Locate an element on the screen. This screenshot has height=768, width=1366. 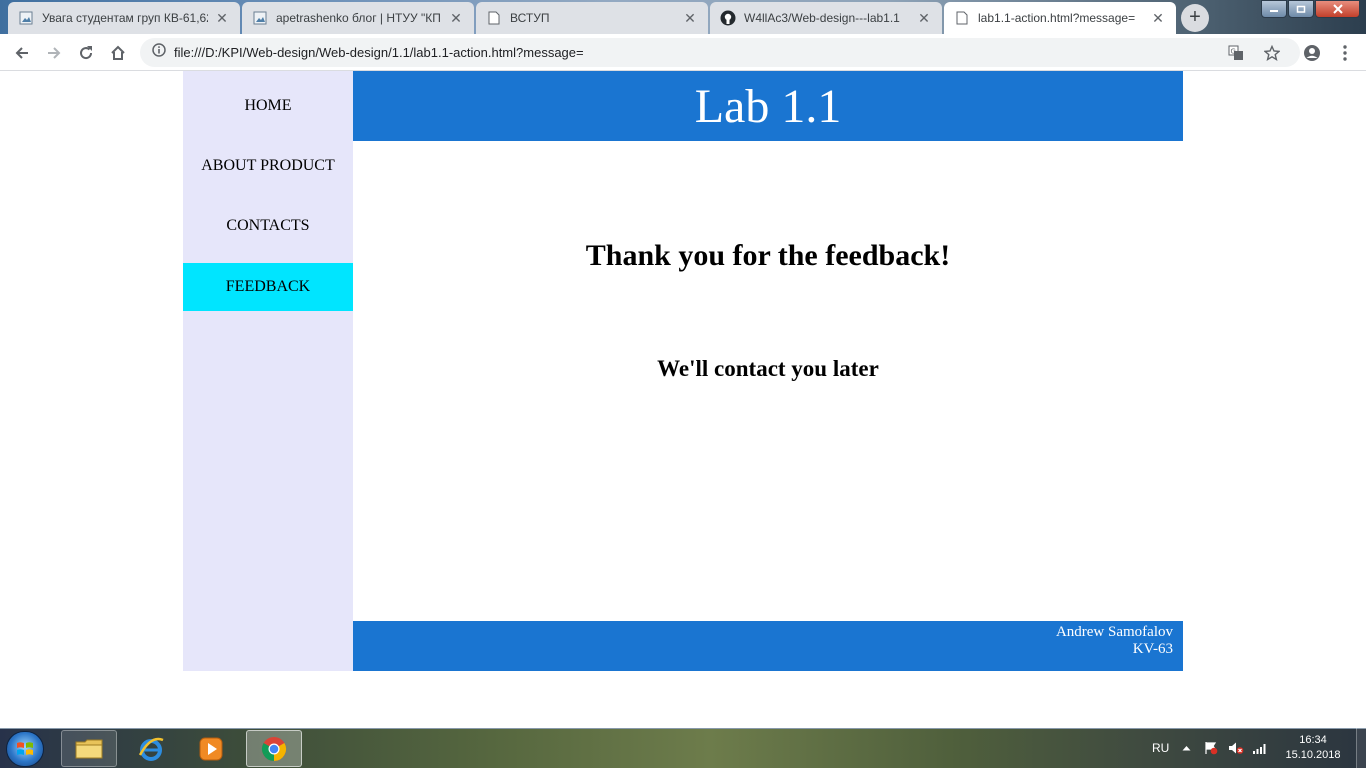
footer-author: Andrew Samofalov is located at coordinates (1114, 632).